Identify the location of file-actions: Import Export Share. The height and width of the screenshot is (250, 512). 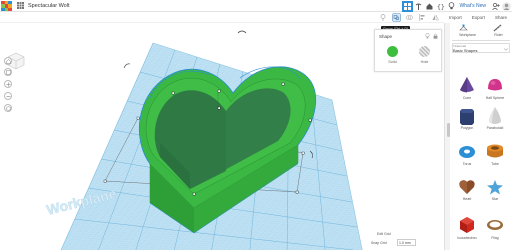
(478, 17).